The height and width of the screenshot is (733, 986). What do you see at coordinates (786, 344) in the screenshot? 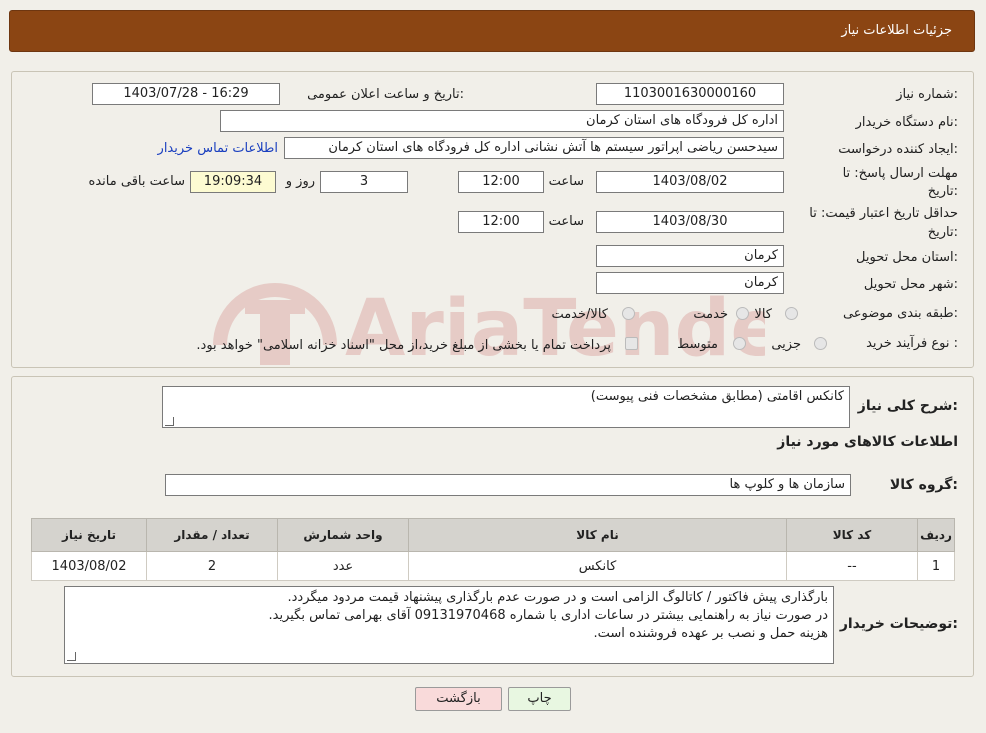
I see `process-option-minor: جزیی` at bounding box center [786, 344].